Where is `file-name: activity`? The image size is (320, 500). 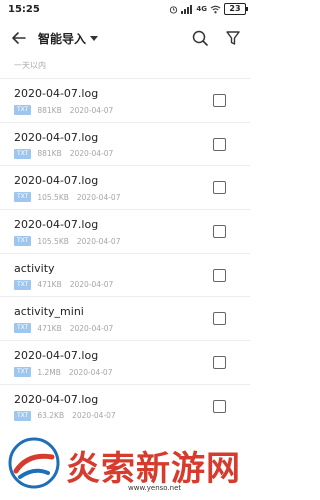
file-name: activity is located at coordinates (34, 268).